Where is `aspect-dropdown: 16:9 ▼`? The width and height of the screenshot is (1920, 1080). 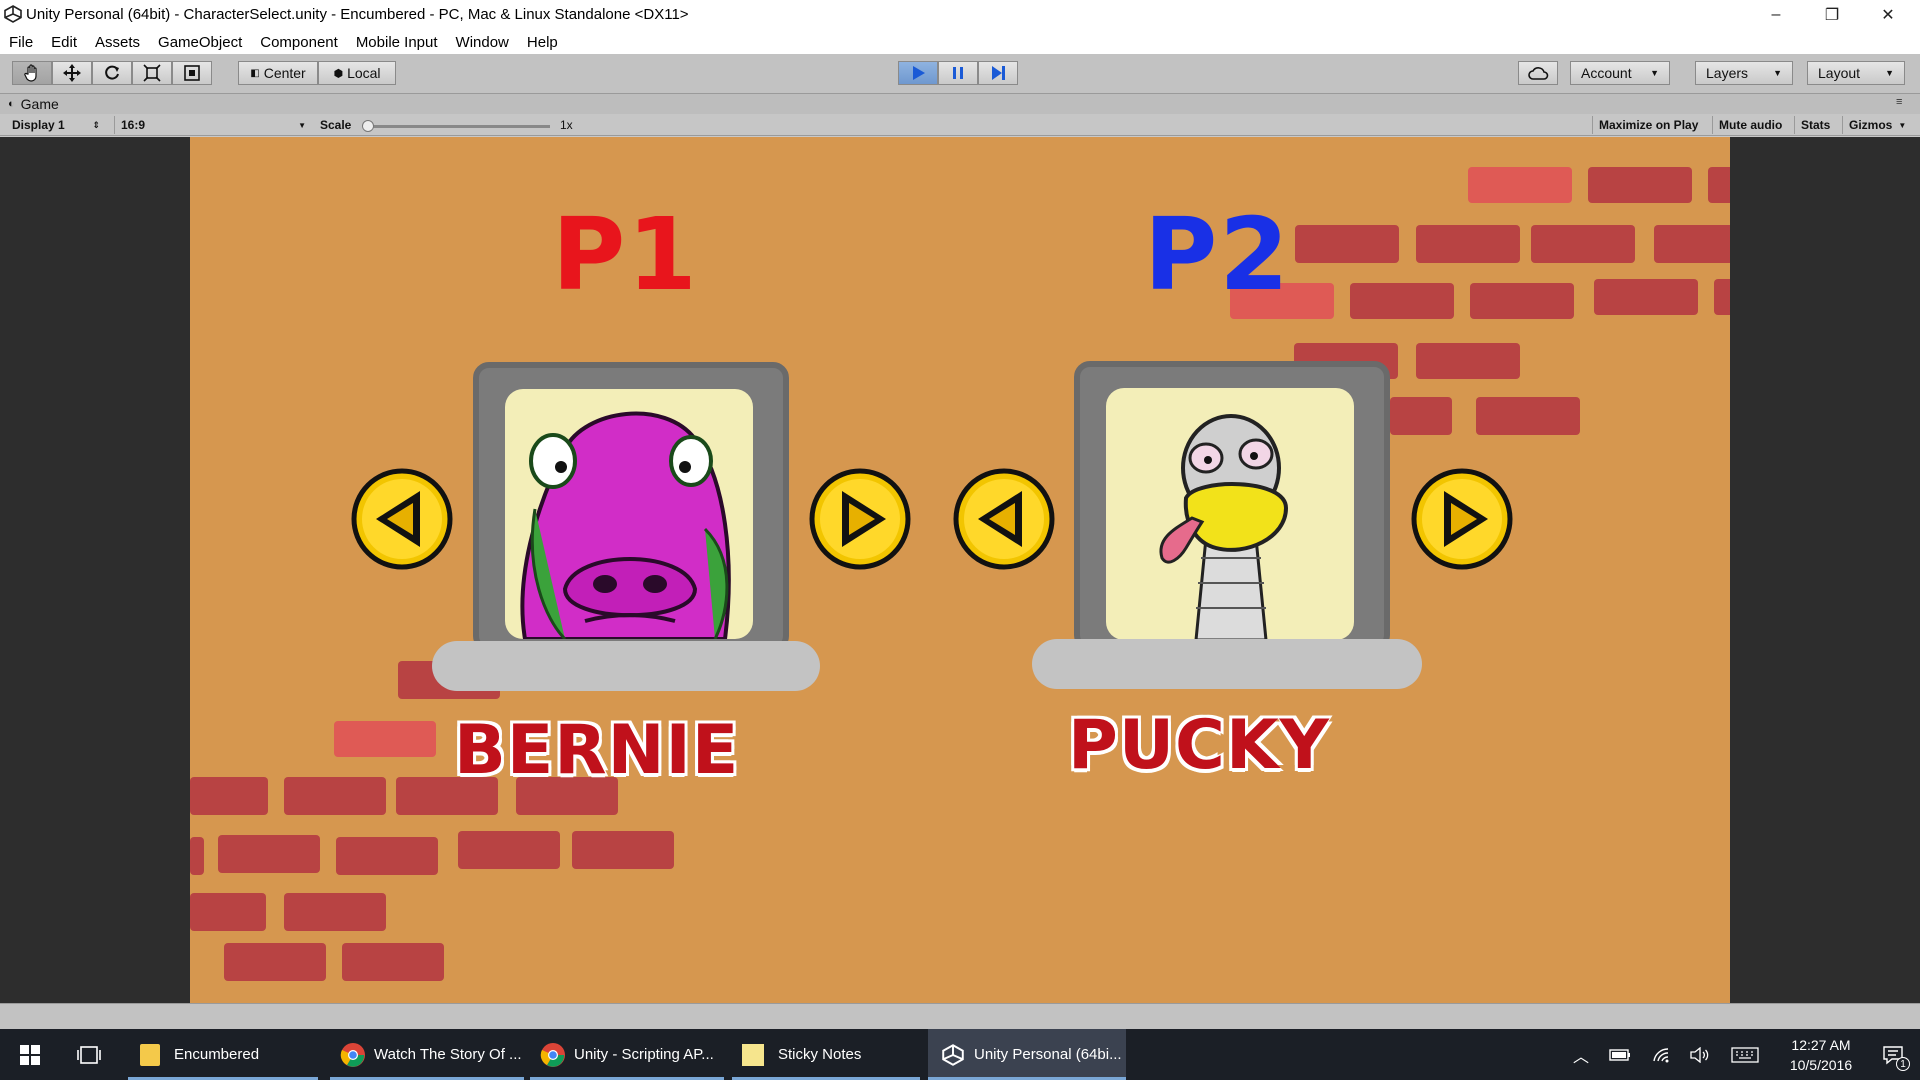
aspect-dropdown: 16:9 ▼ is located at coordinates (213, 125).